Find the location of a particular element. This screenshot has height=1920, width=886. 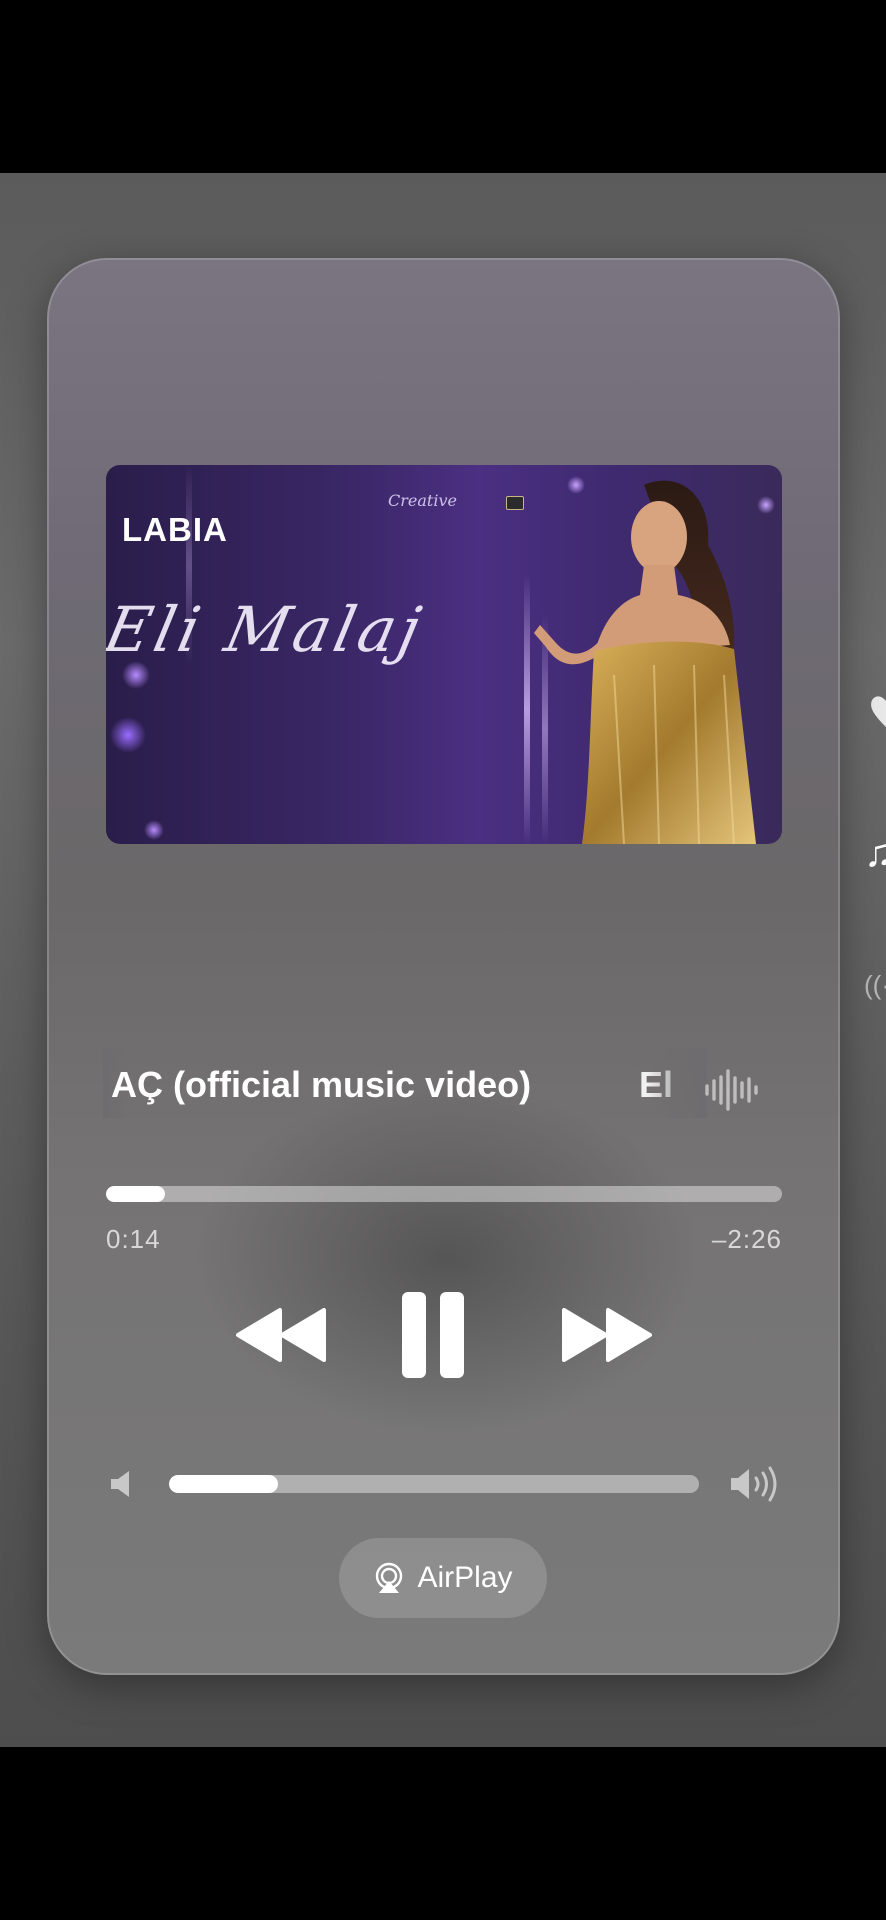

artwork-logo: LABIA is located at coordinates (175, 529).